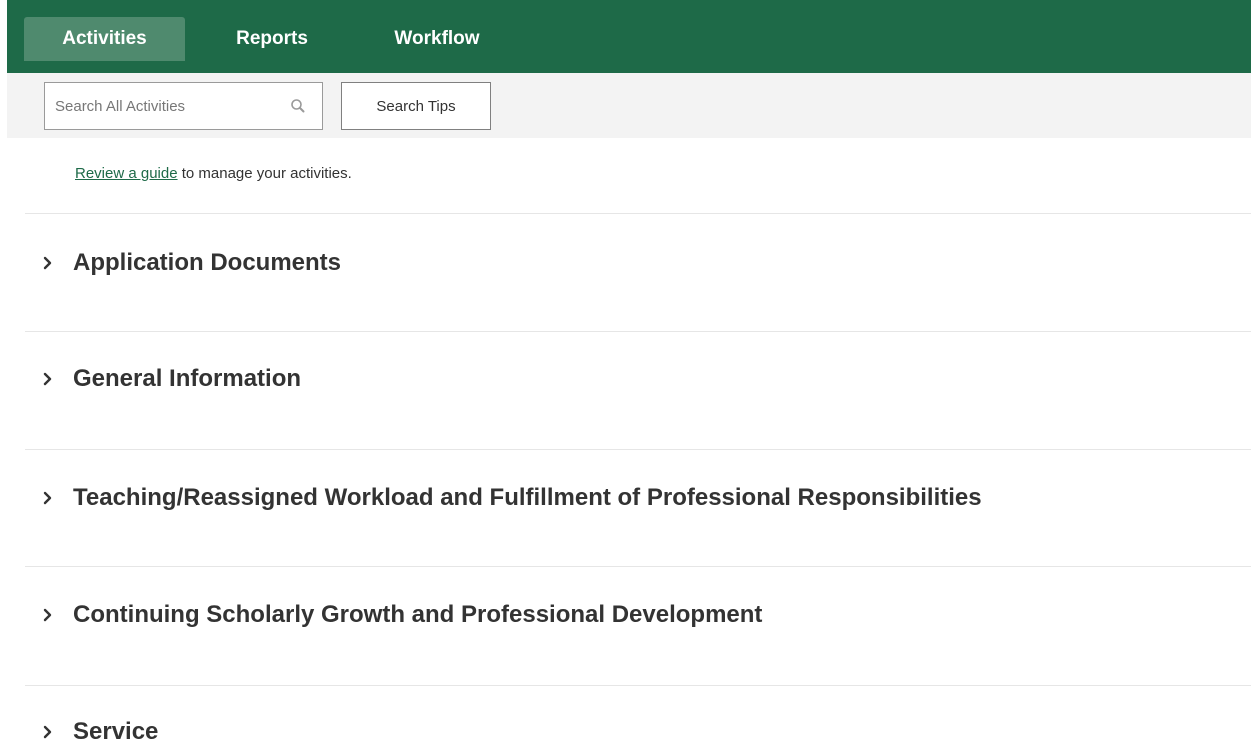 The height and width of the screenshot is (752, 1251). What do you see at coordinates (298, 106) in the screenshot?
I see `search-icon` at bounding box center [298, 106].